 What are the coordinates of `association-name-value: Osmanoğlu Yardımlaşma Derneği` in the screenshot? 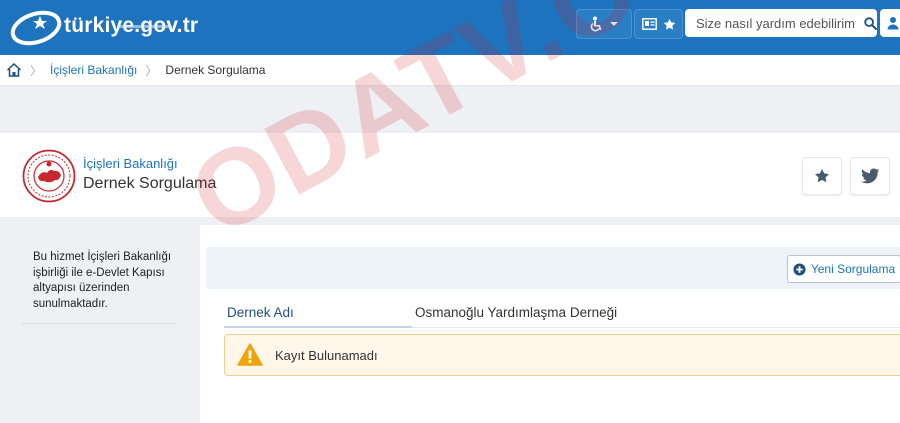 It's located at (516, 312).